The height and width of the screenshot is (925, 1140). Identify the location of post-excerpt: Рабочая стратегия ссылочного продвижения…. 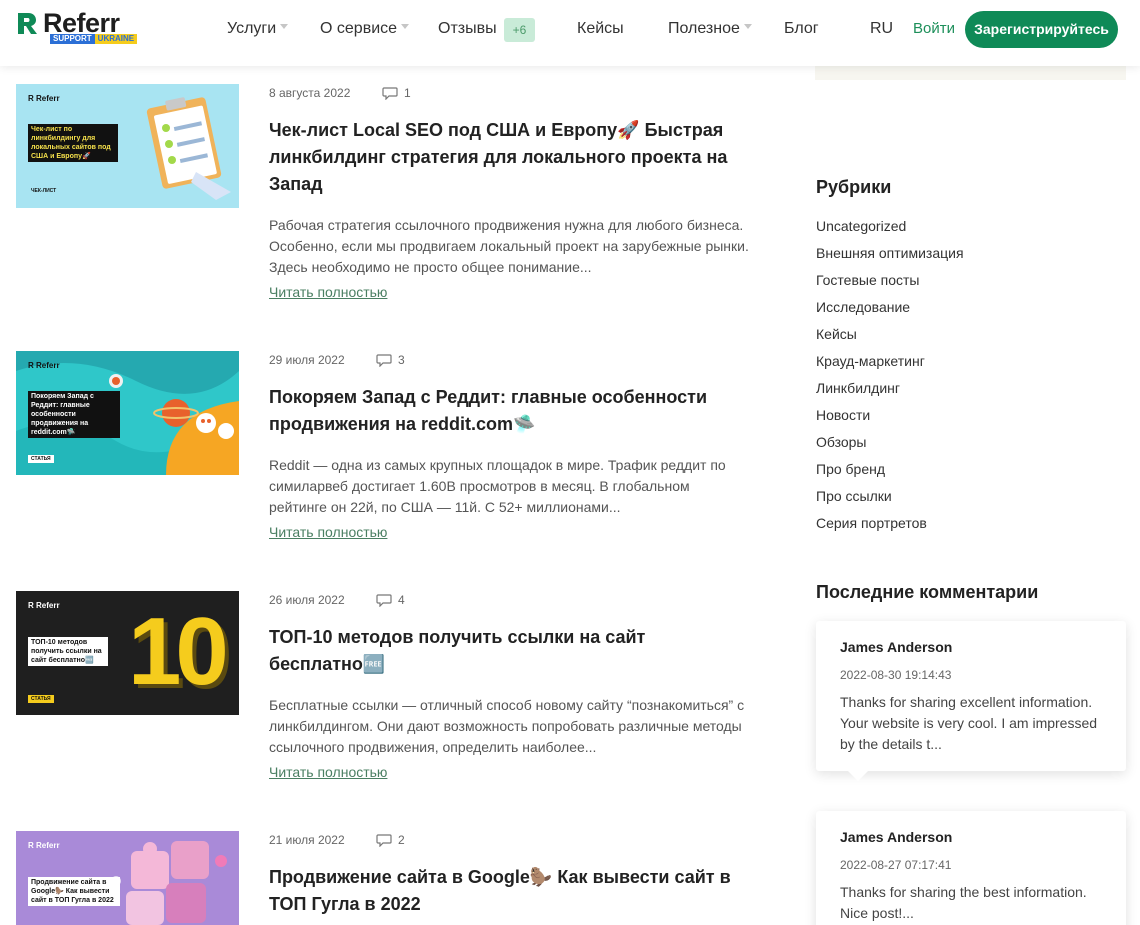
(509, 246).